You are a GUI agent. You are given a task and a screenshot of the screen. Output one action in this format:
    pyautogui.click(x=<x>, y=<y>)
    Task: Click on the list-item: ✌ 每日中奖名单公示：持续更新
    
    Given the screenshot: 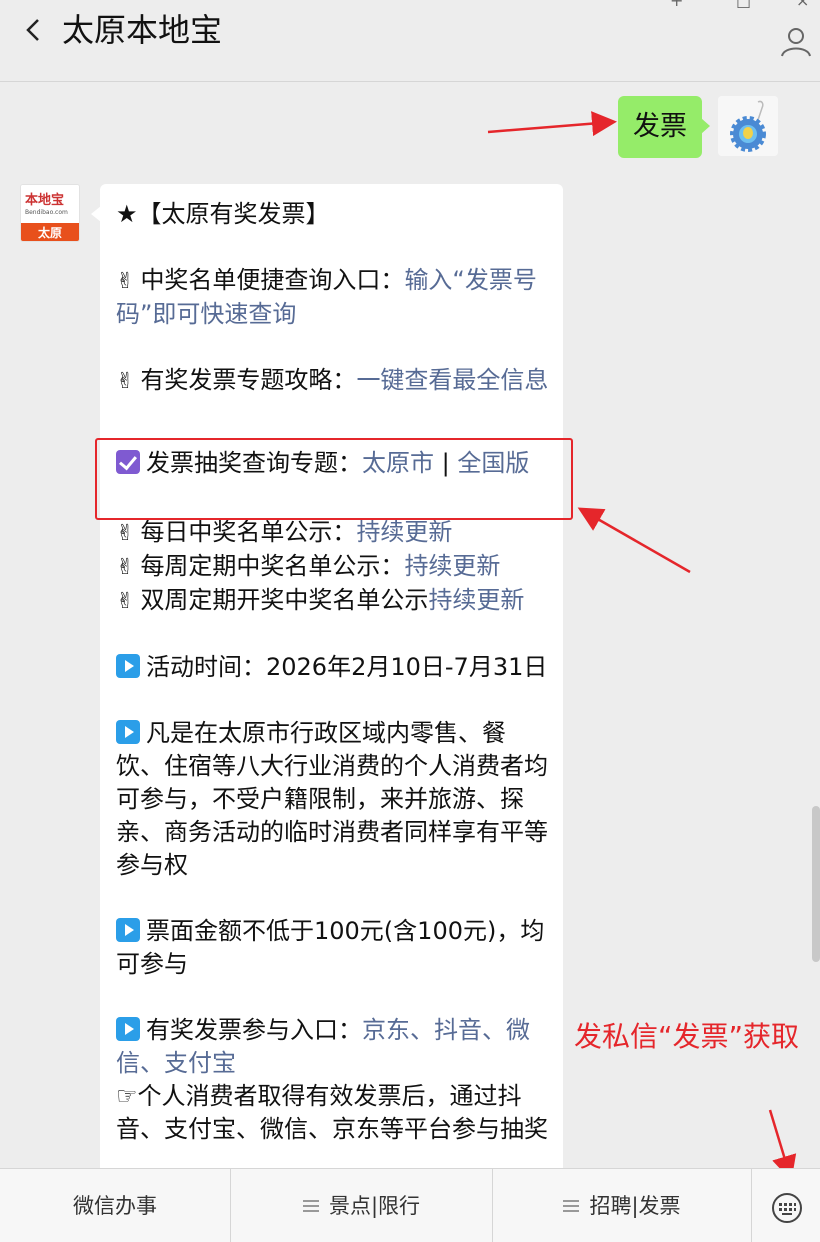 What is the action you would take?
    pyautogui.click(x=284, y=532)
    